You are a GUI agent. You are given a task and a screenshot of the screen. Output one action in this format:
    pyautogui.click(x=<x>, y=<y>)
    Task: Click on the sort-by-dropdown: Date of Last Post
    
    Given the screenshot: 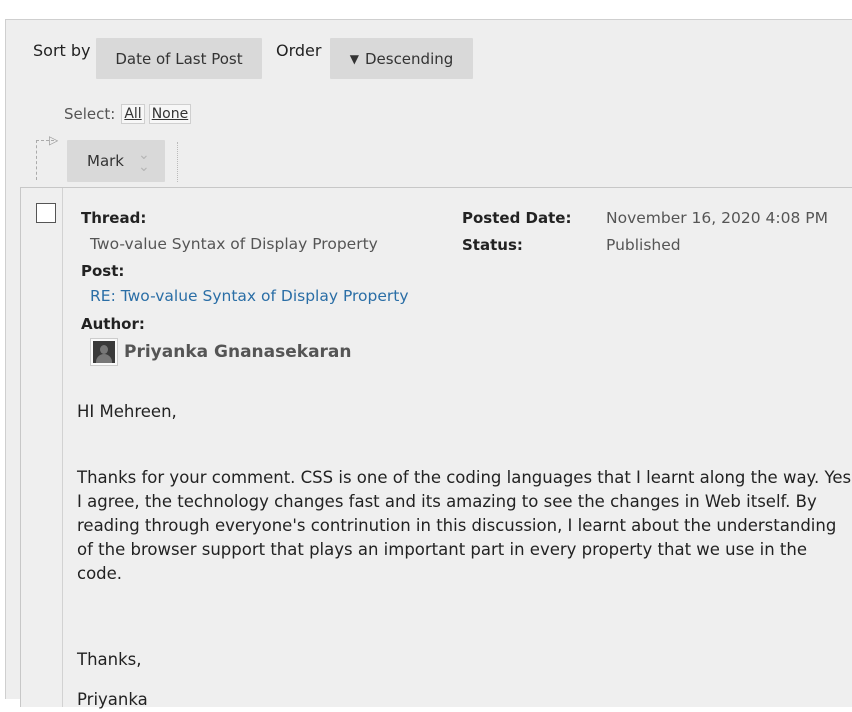 What is the action you would take?
    pyautogui.click(x=179, y=58)
    